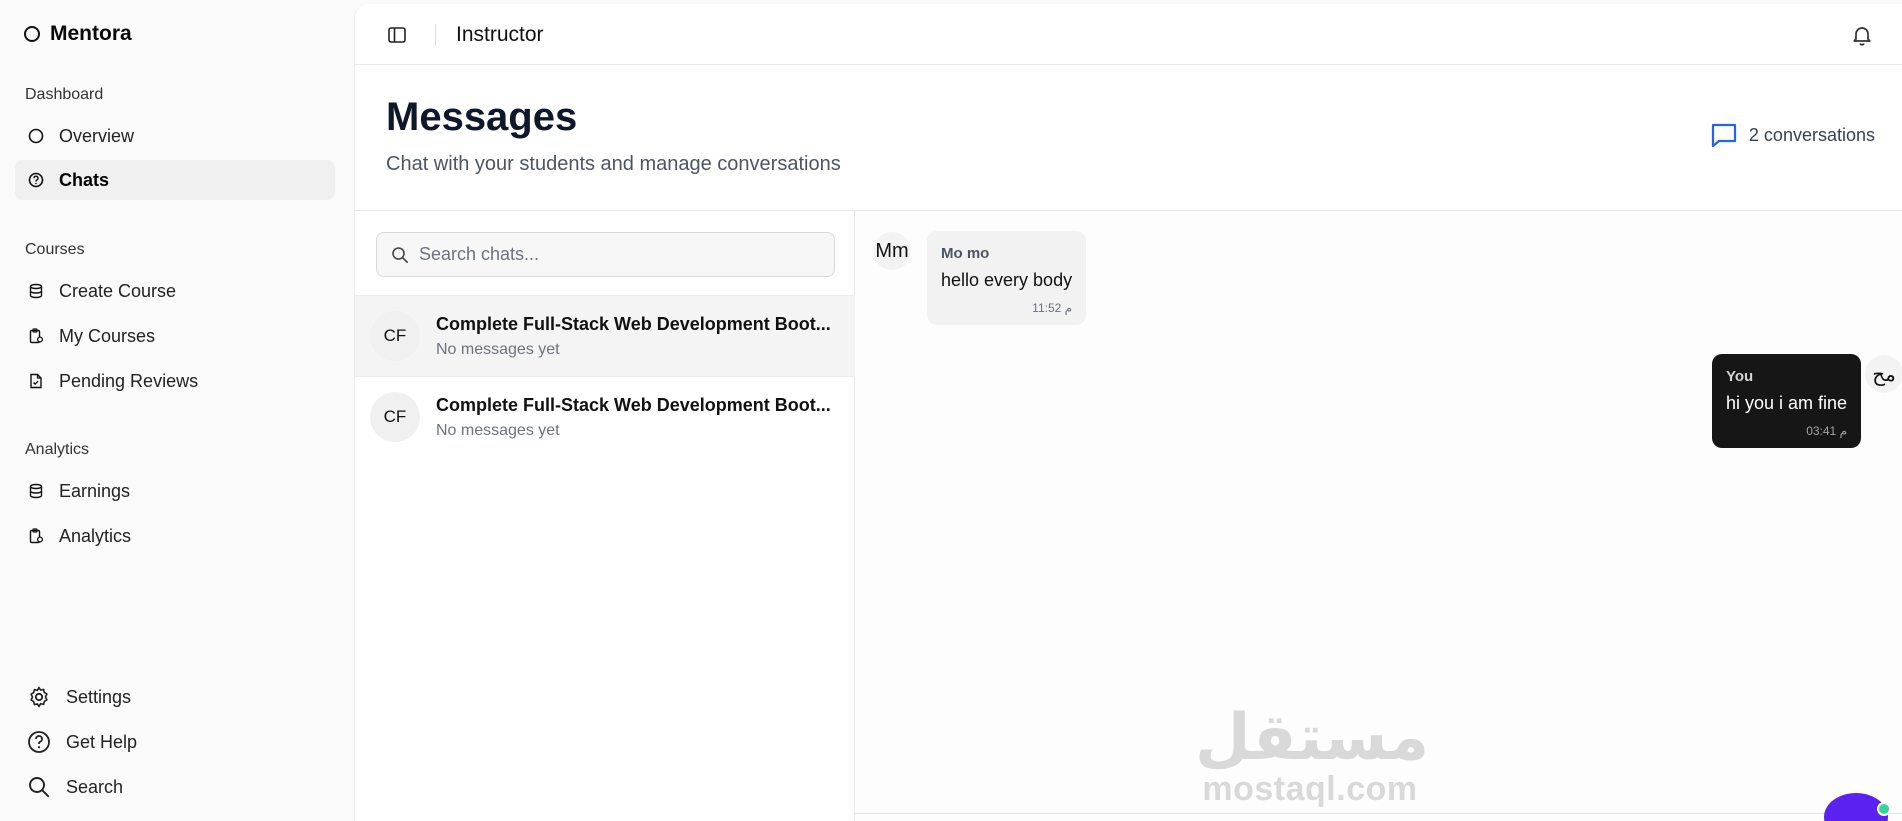 This screenshot has height=821, width=1902. What do you see at coordinates (175, 136) in the screenshot?
I see `sidebar-item-overview: Overview` at bounding box center [175, 136].